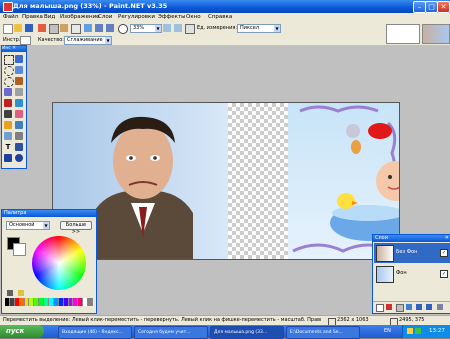 This screenshot has width=450, height=339. I want to click on clone-stamp-icon, so click(19, 125).